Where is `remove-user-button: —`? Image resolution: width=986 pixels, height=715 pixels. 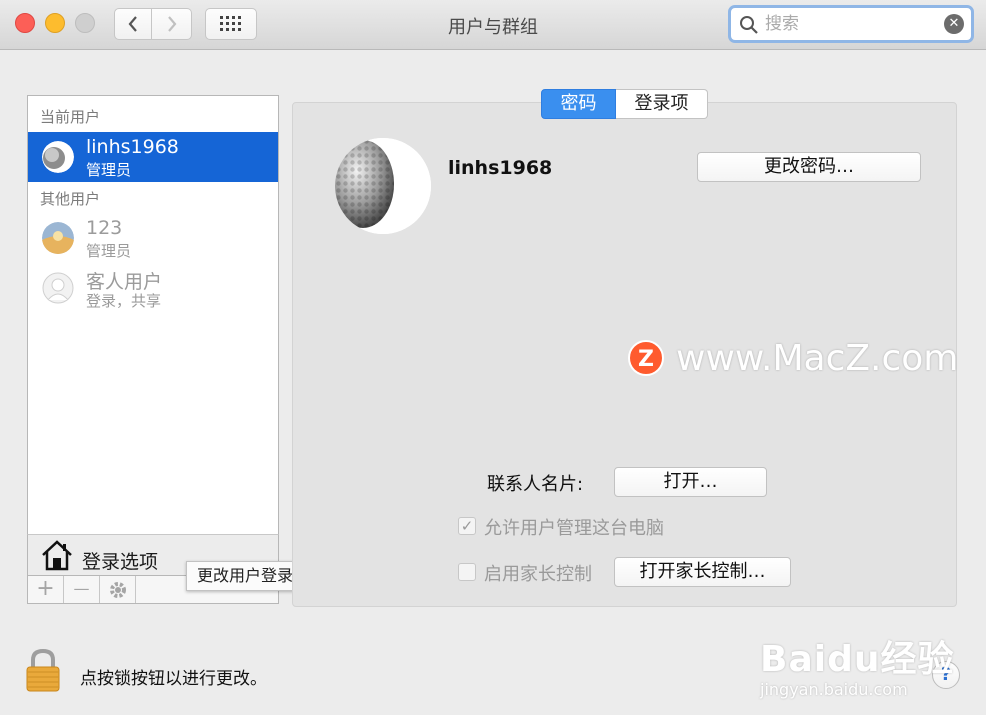
remove-user-button: — is located at coordinates (82, 589).